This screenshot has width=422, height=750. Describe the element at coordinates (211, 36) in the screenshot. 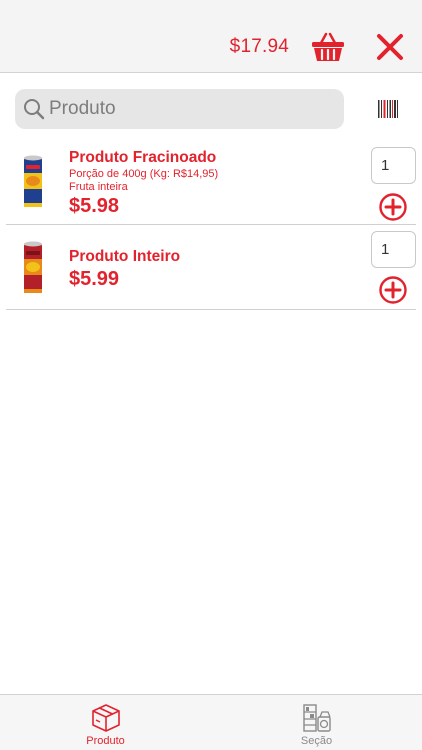

I see `top-bar: $17.94` at that location.